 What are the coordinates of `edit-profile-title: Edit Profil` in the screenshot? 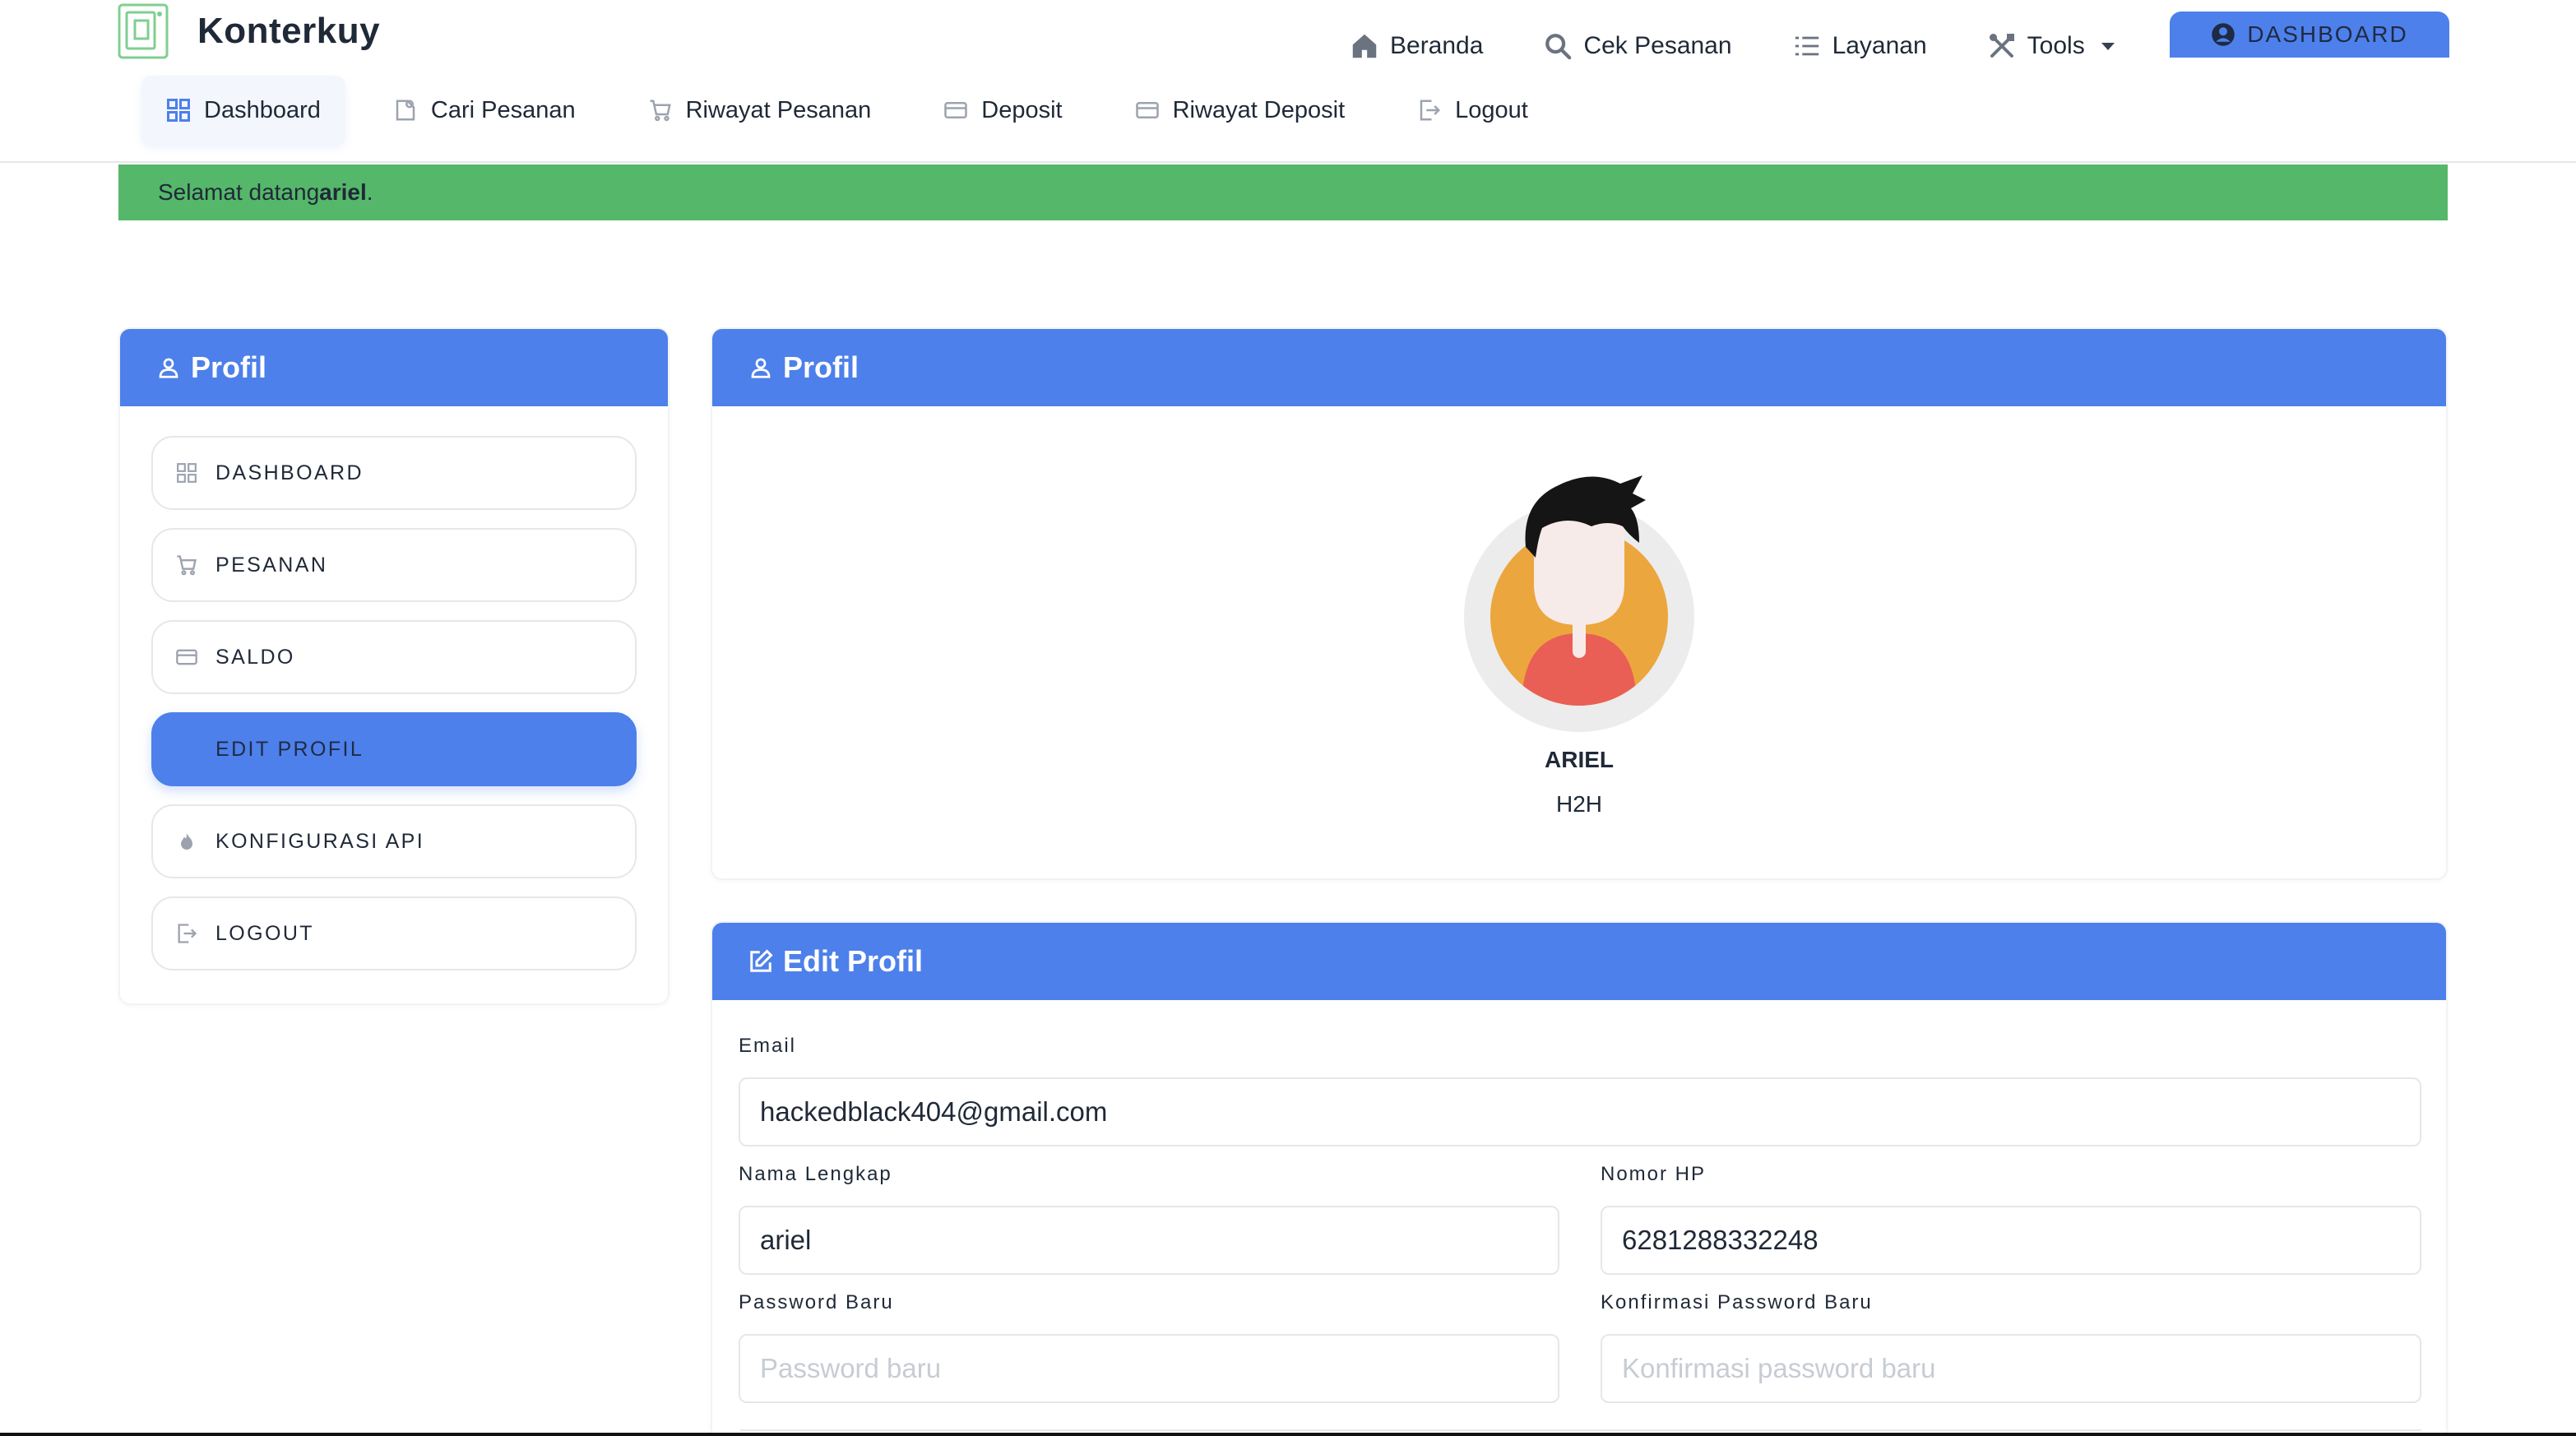 It's located at (853, 961).